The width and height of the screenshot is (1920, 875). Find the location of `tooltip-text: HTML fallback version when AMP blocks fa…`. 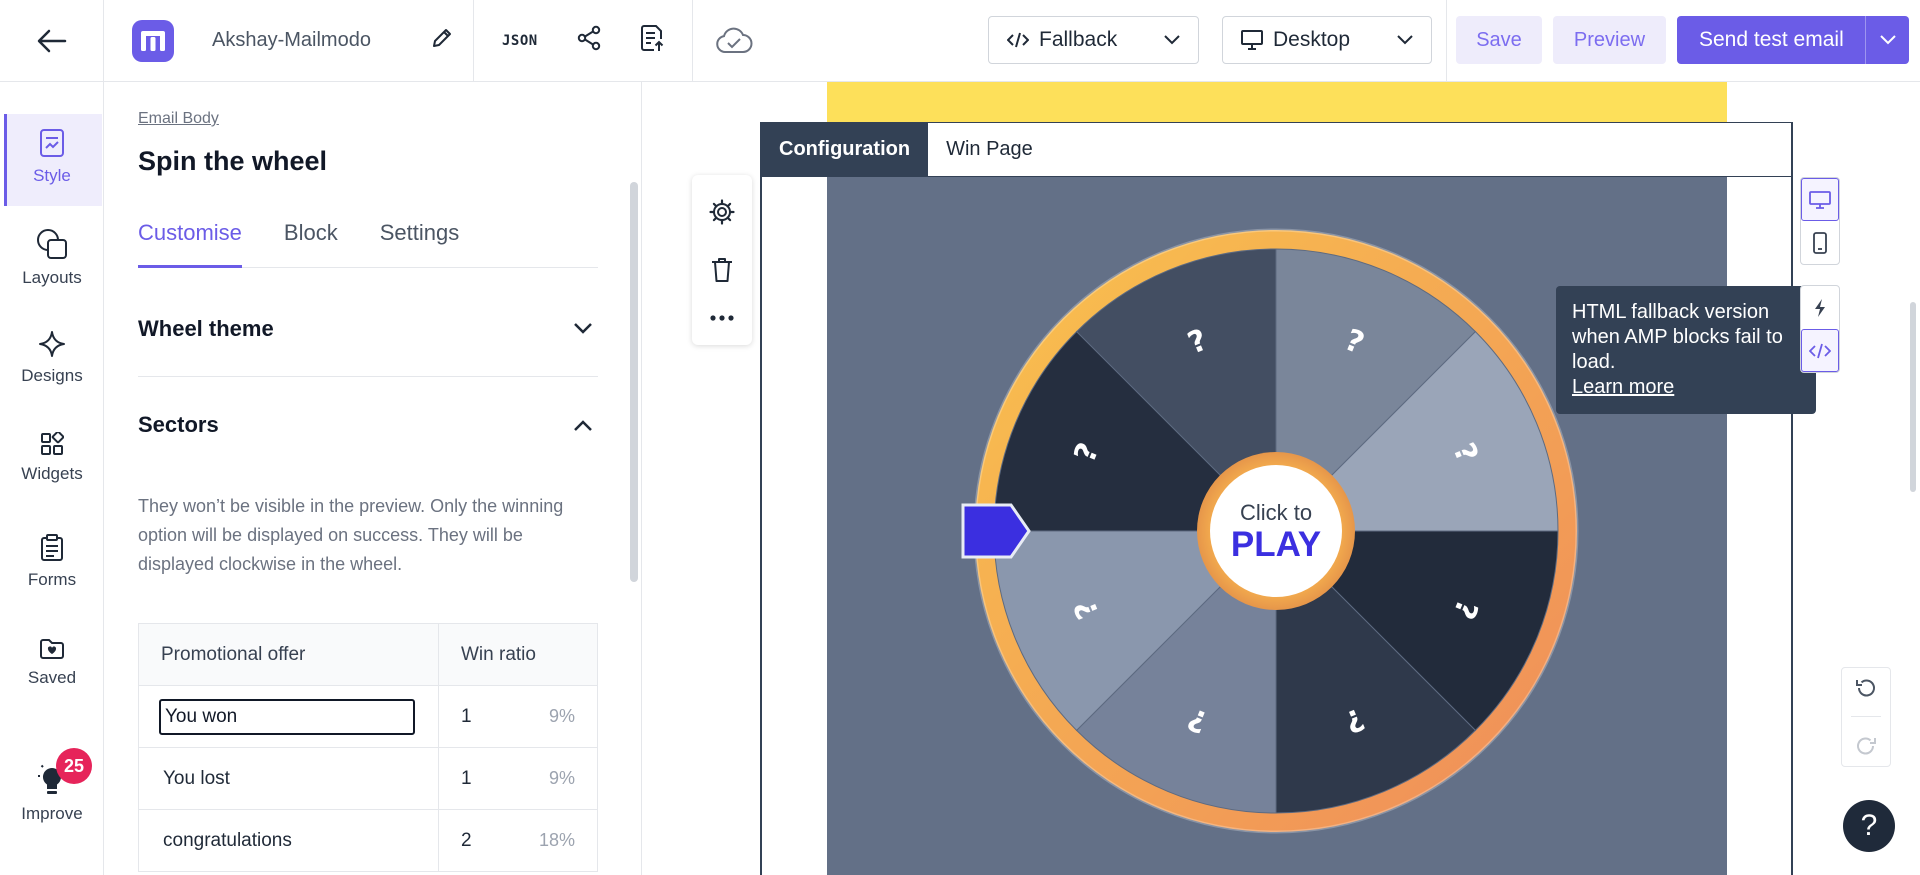

tooltip-text: HTML fallback version when AMP blocks fa… is located at coordinates (1677, 337).